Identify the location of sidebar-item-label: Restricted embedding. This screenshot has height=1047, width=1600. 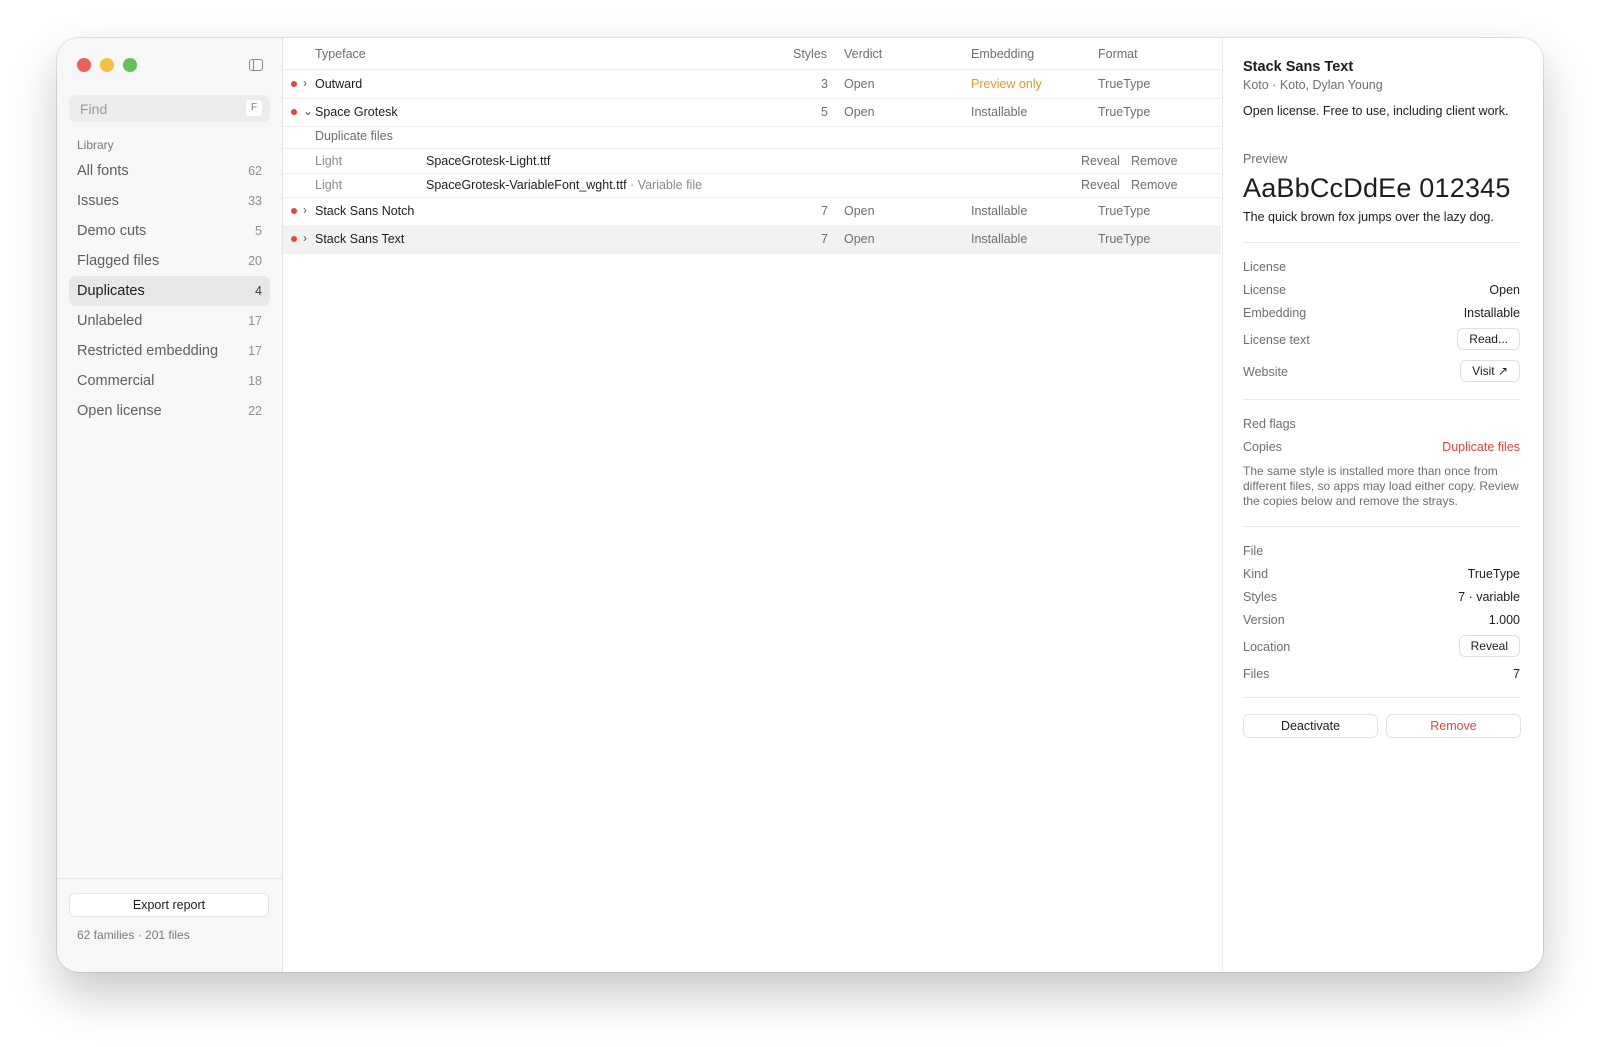
(148, 351).